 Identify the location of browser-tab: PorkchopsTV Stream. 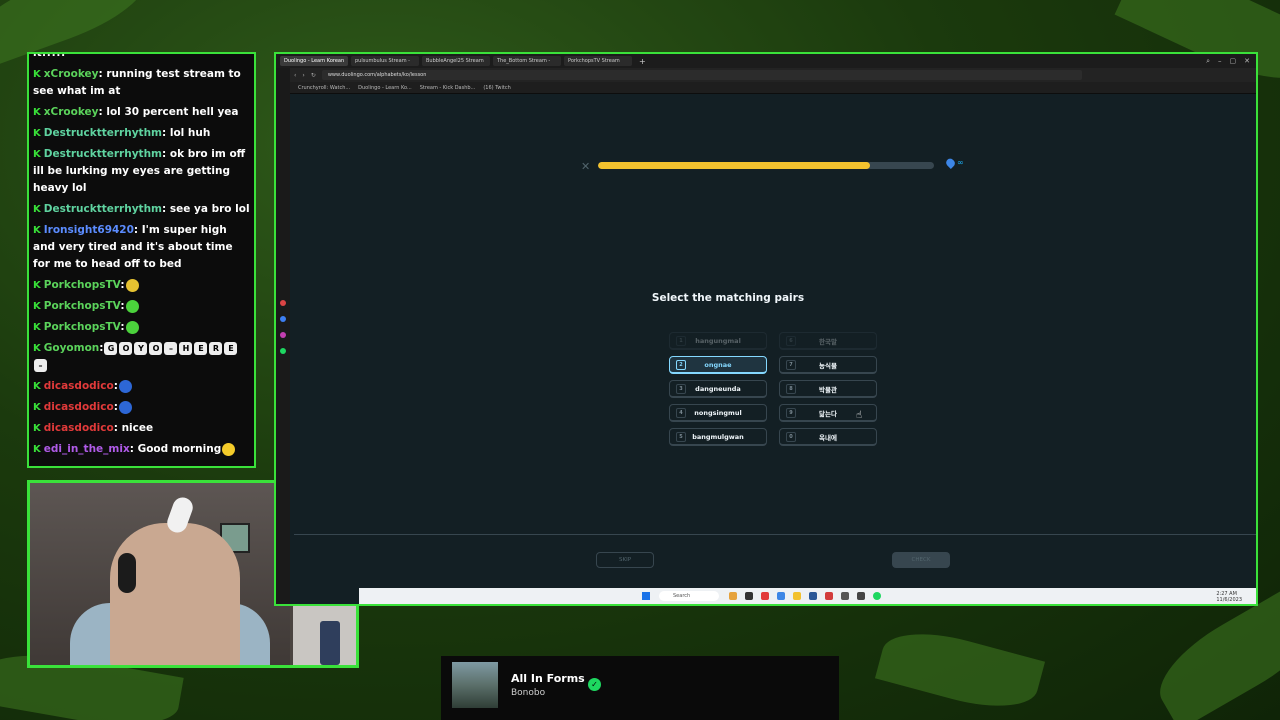
(598, 61).